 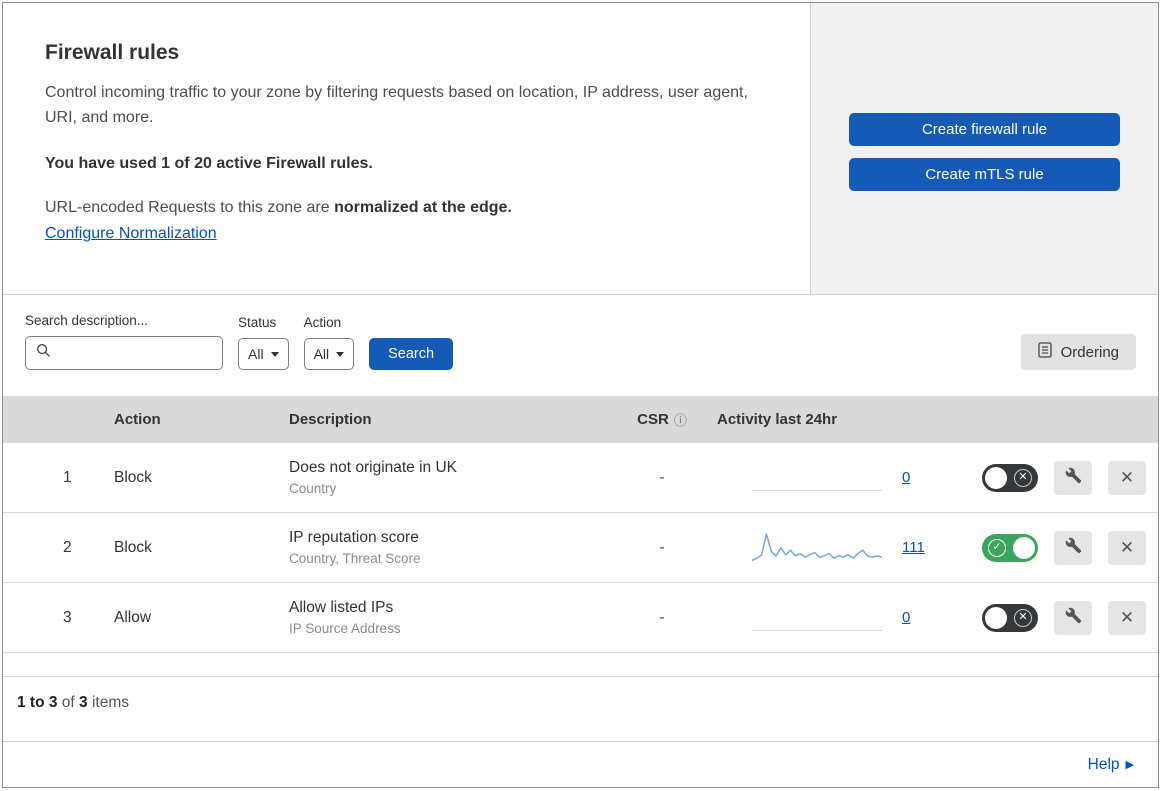 I want to click on normalization-bold: normalized at the edge., so click(x=423, y=207).